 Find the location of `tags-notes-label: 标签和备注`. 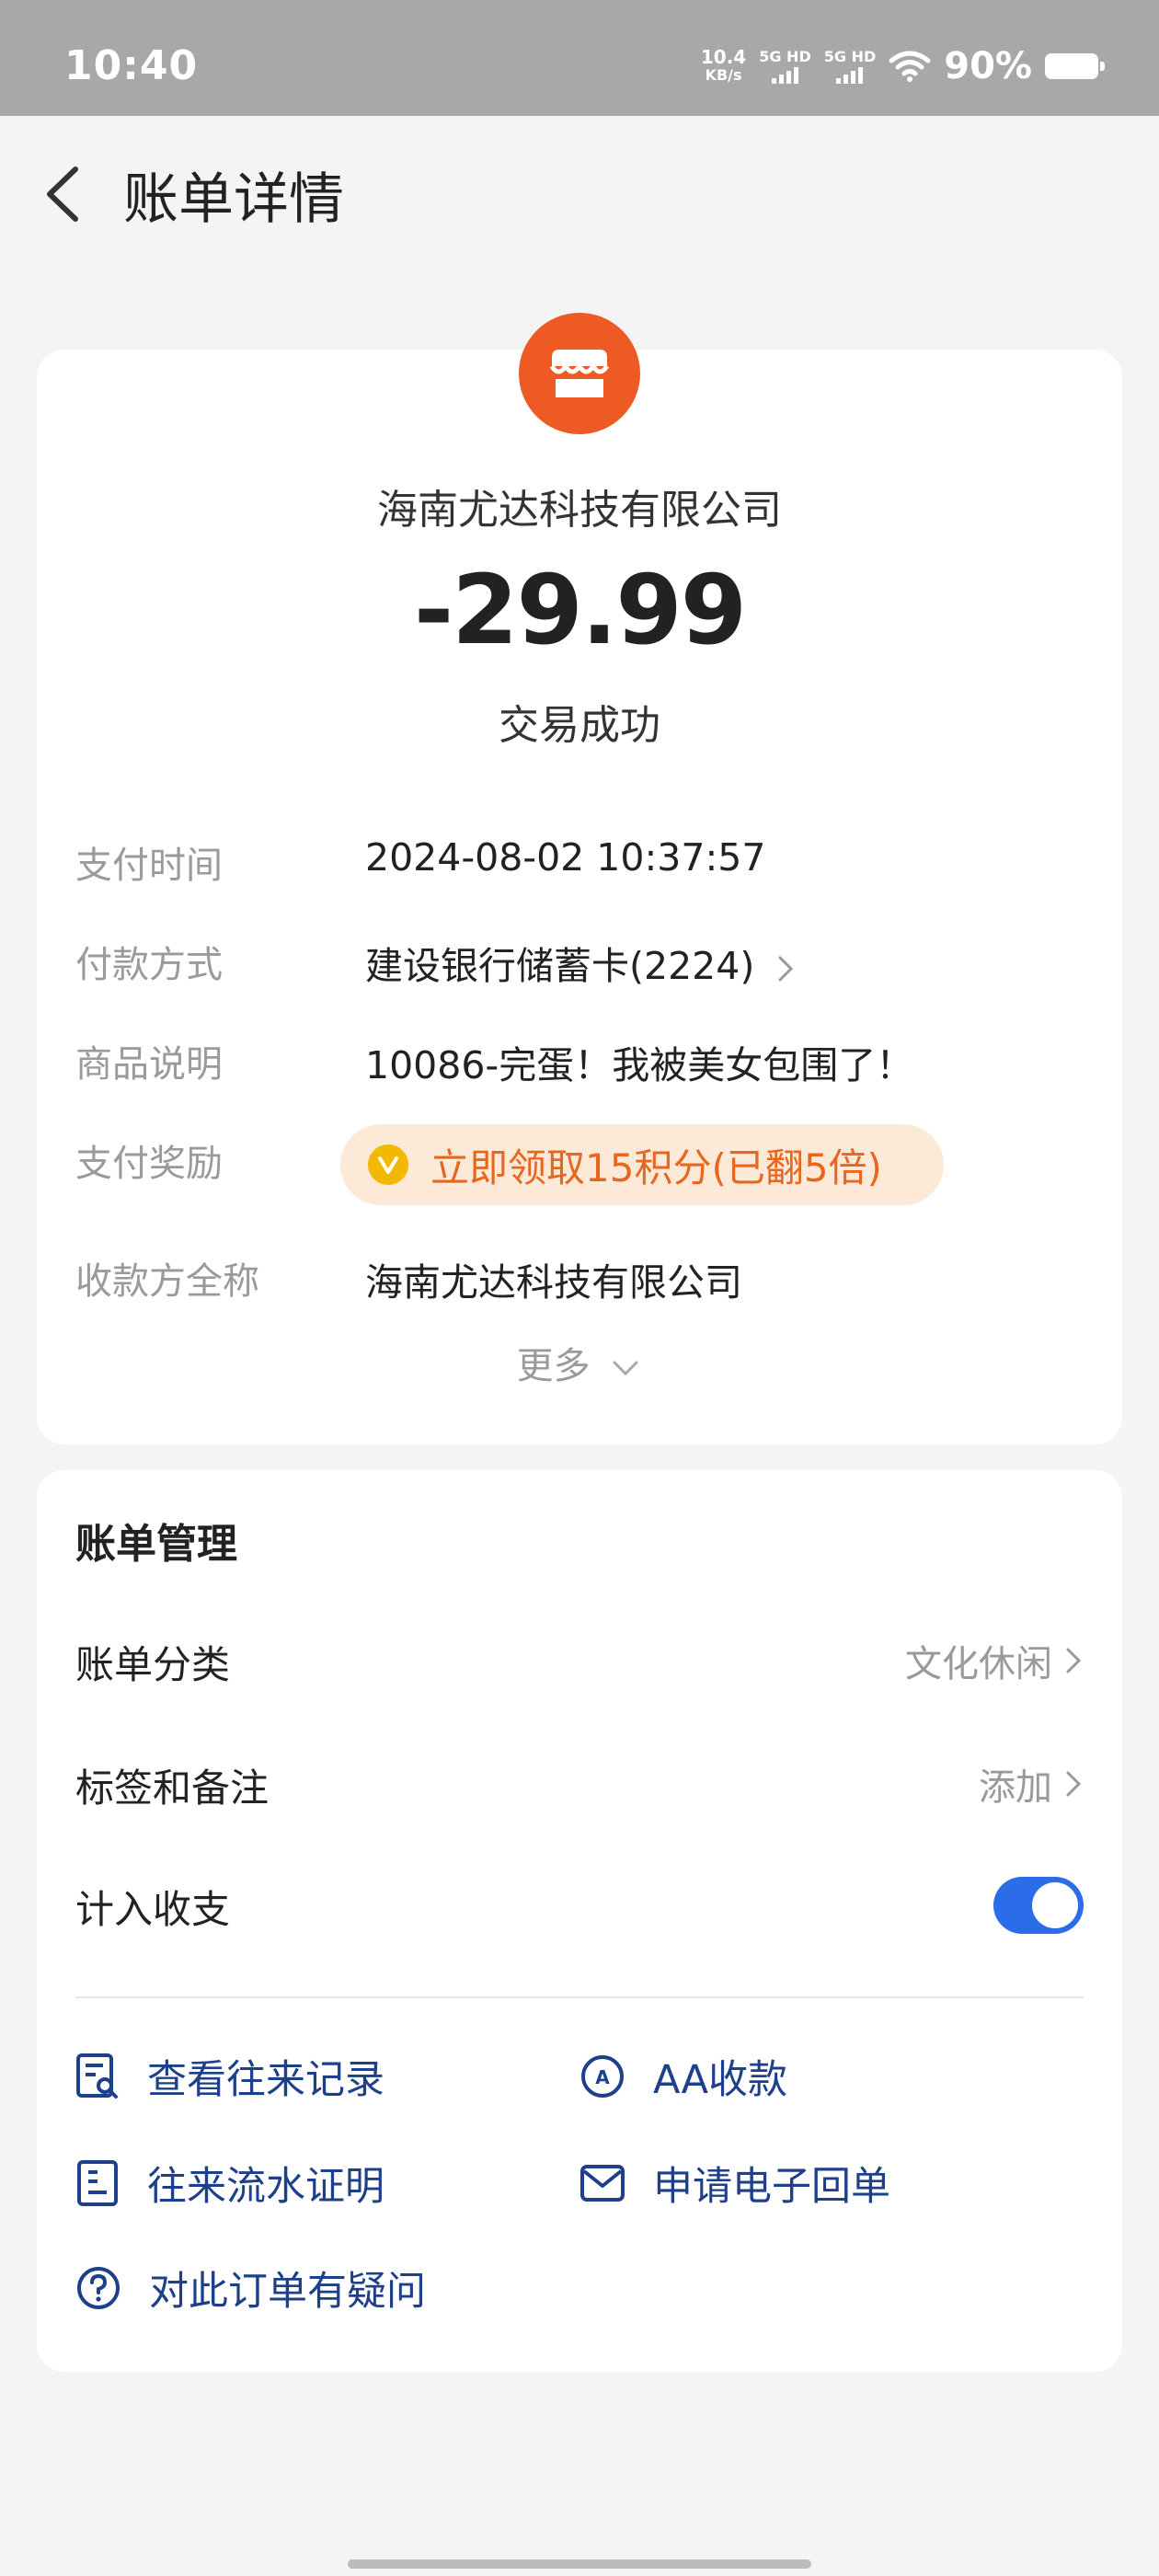

tags-notes-label: 标签和备注 is located at coordinates (172, 1788).